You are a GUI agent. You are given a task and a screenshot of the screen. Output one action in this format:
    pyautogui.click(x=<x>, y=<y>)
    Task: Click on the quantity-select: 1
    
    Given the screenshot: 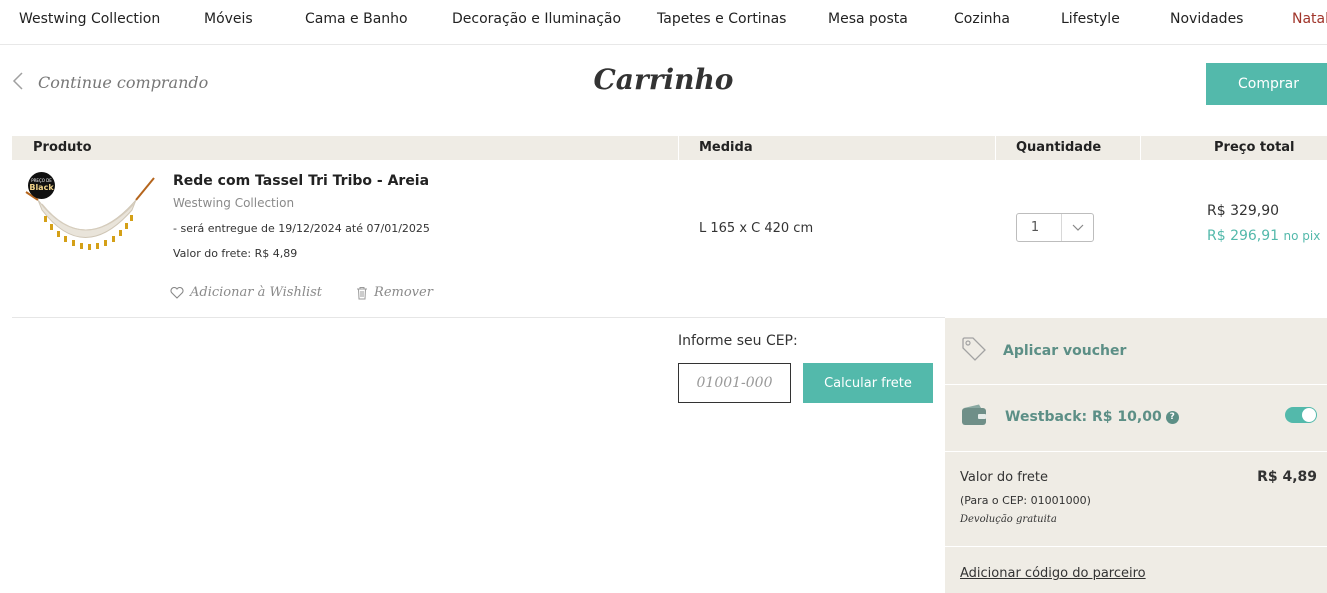 What is the action you would take?
    pyautogui.click(x=1055, y=227)
    